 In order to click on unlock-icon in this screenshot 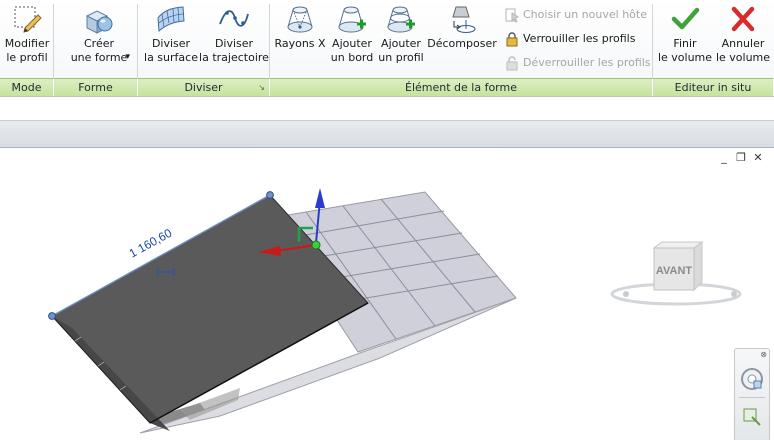, I will do `click(512, 63)`.